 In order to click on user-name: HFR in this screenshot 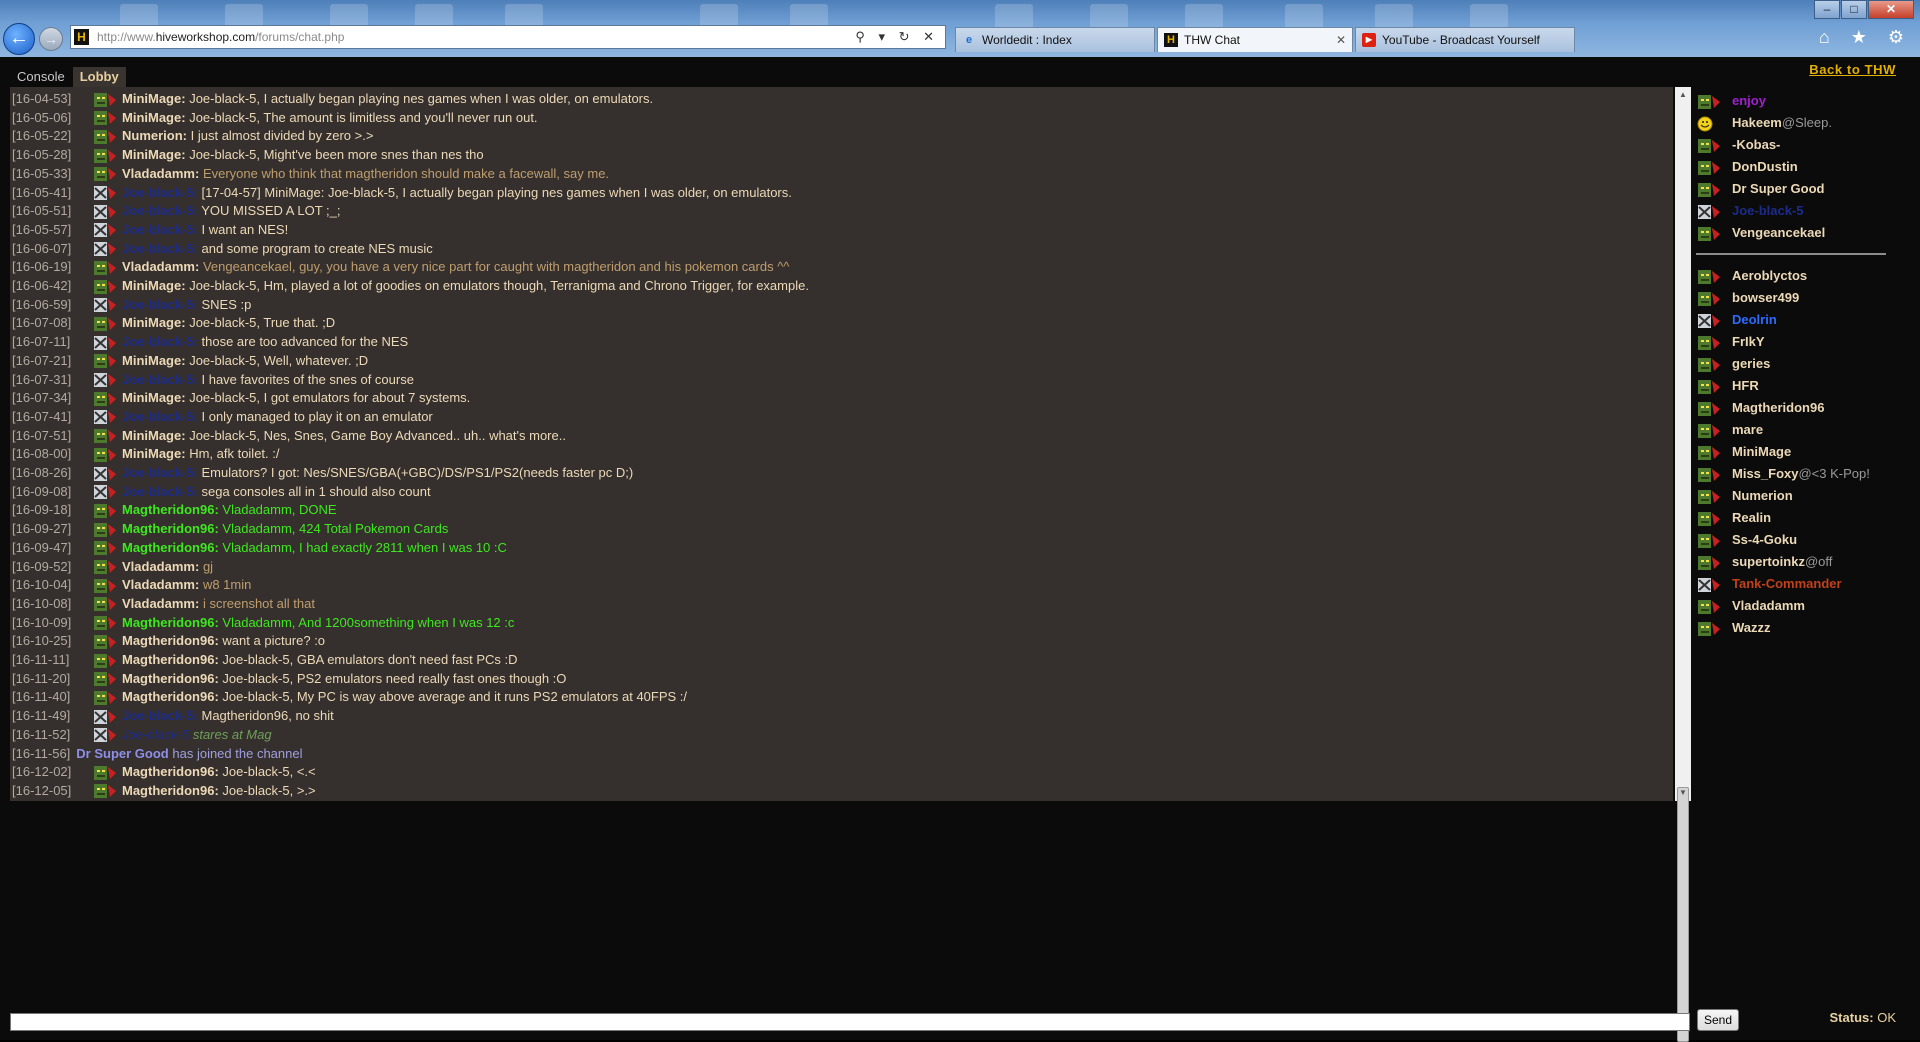, I will do `click(1745, 385)`.